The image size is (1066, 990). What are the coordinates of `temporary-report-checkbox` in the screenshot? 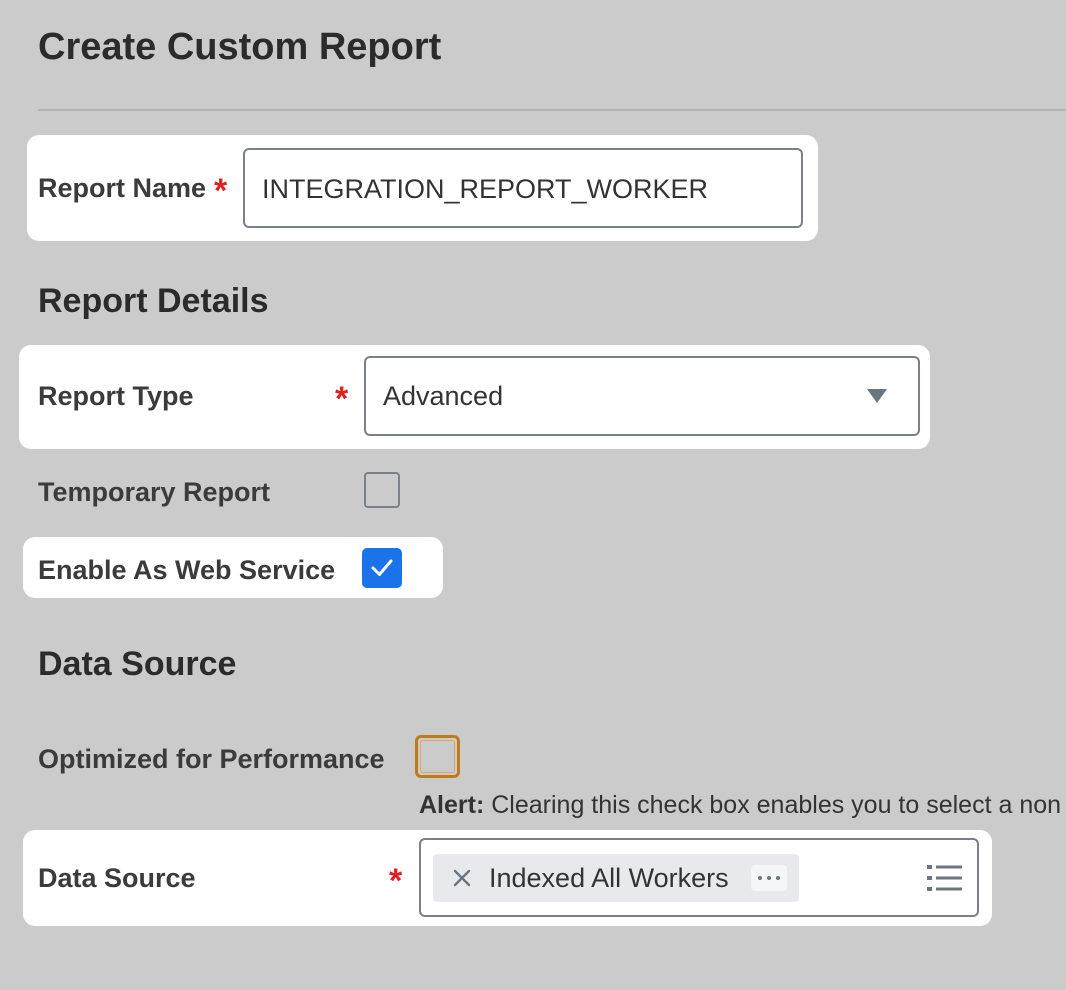 It's located at (382, 490).